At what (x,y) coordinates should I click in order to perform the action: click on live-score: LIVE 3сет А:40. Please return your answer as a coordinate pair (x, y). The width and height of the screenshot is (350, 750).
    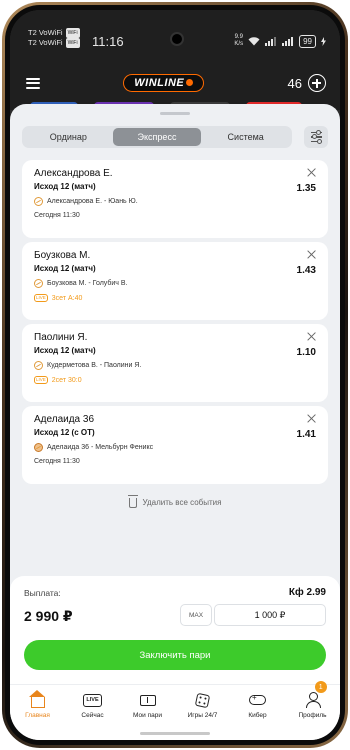
    Looking at the image, I should click on (175, 298).